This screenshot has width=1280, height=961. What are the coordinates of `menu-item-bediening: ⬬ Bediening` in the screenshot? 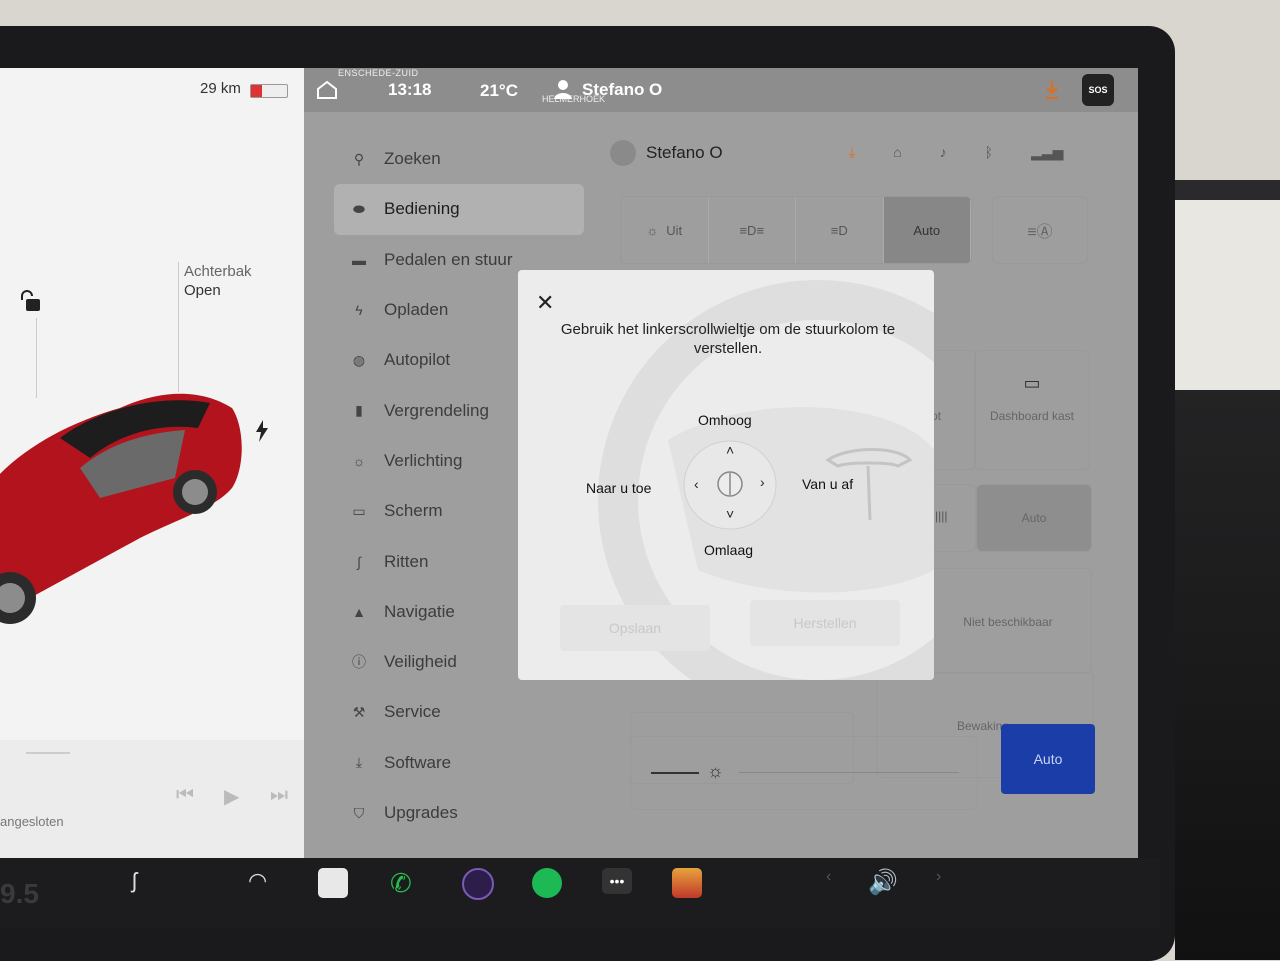 It's located at (459, 209).